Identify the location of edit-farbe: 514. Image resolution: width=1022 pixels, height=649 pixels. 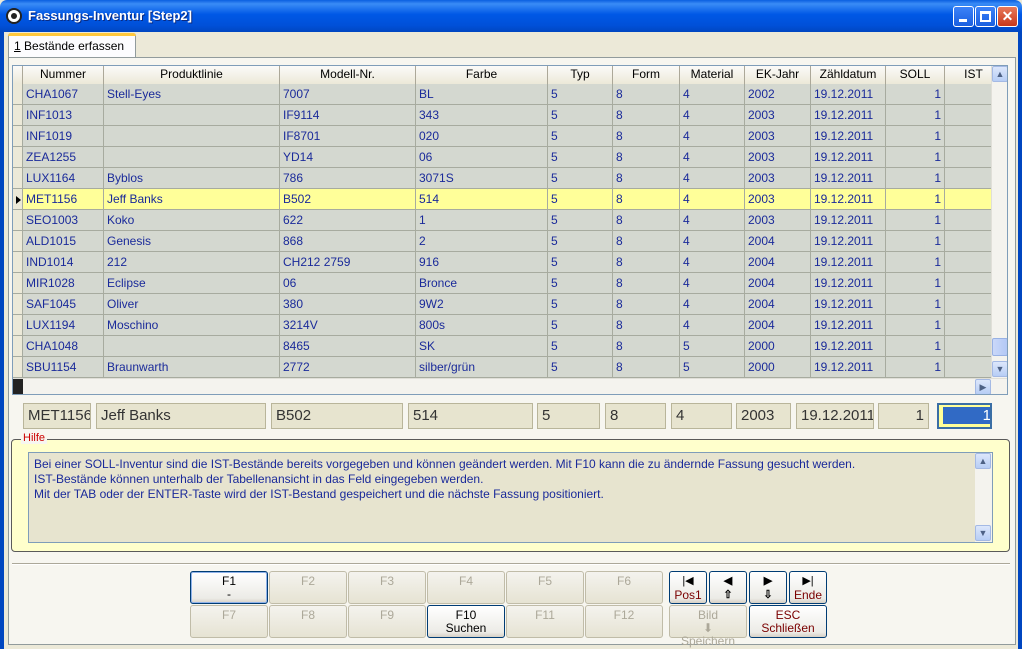
(470, 416).